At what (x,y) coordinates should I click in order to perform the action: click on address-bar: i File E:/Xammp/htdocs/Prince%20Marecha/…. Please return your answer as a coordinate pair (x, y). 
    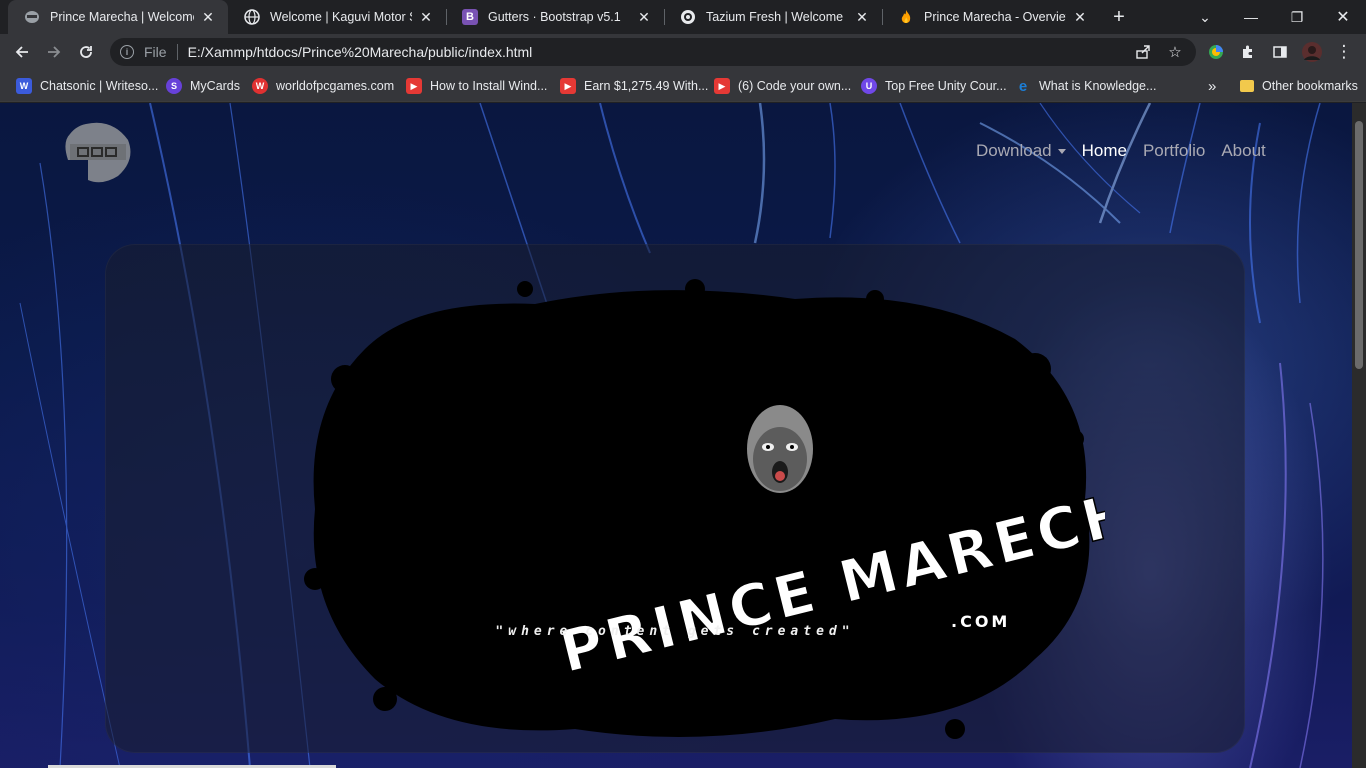
    Looking at the image, I should click on (653, 52).